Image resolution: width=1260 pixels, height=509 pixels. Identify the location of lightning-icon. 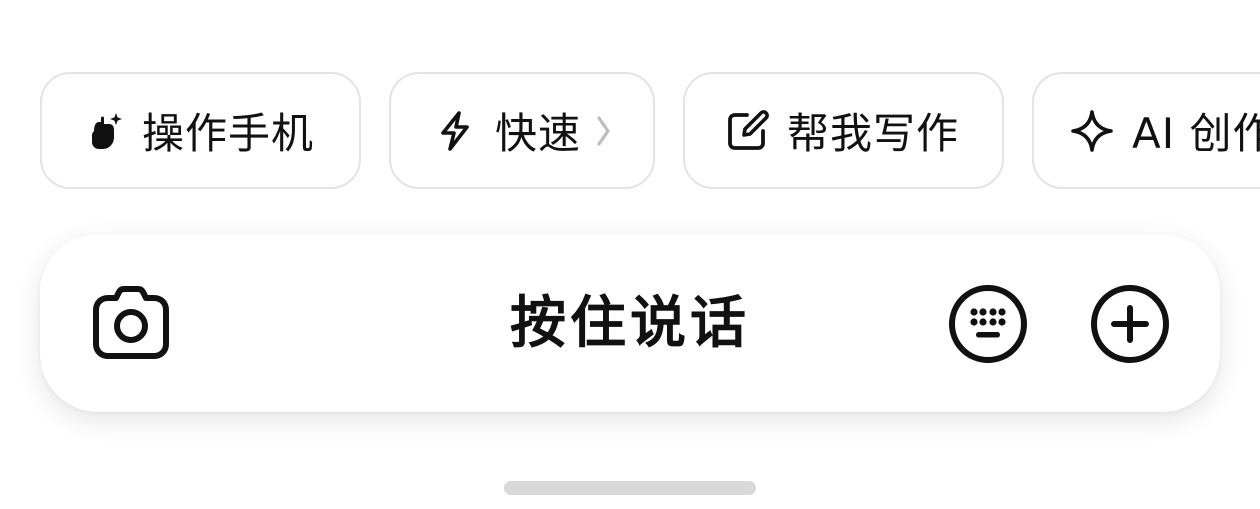
(455, 131).